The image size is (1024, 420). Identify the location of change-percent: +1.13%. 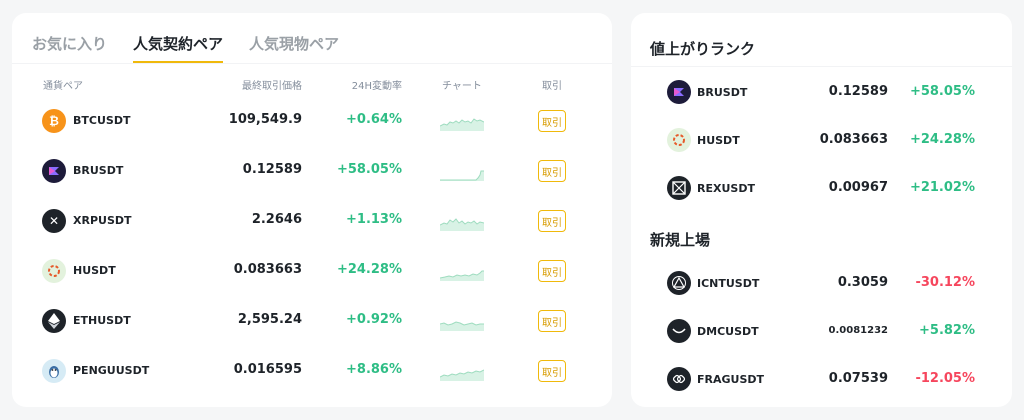
(374, 219).